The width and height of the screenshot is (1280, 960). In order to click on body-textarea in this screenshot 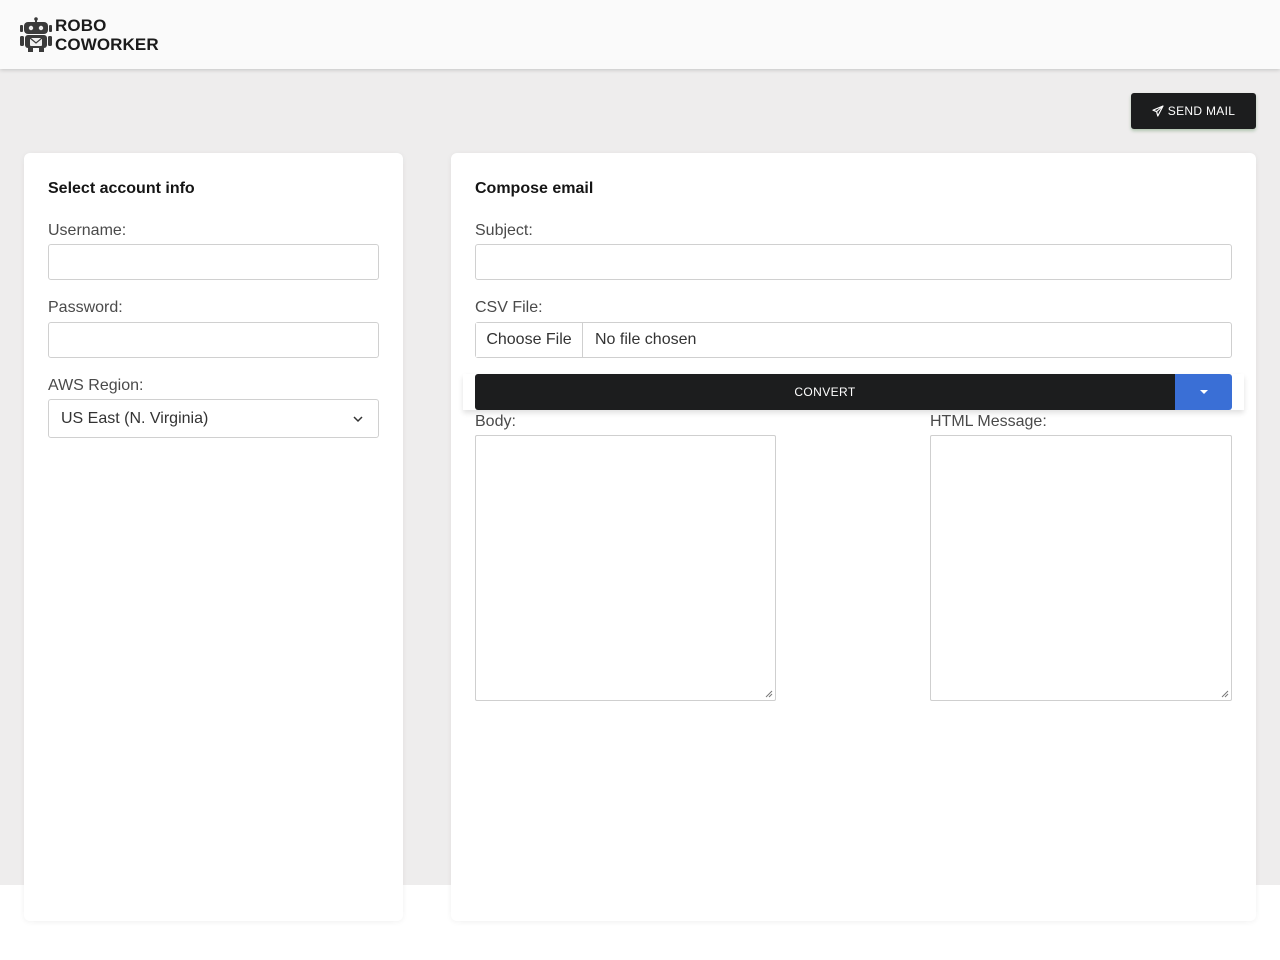, I will do `click(625, 568)`.